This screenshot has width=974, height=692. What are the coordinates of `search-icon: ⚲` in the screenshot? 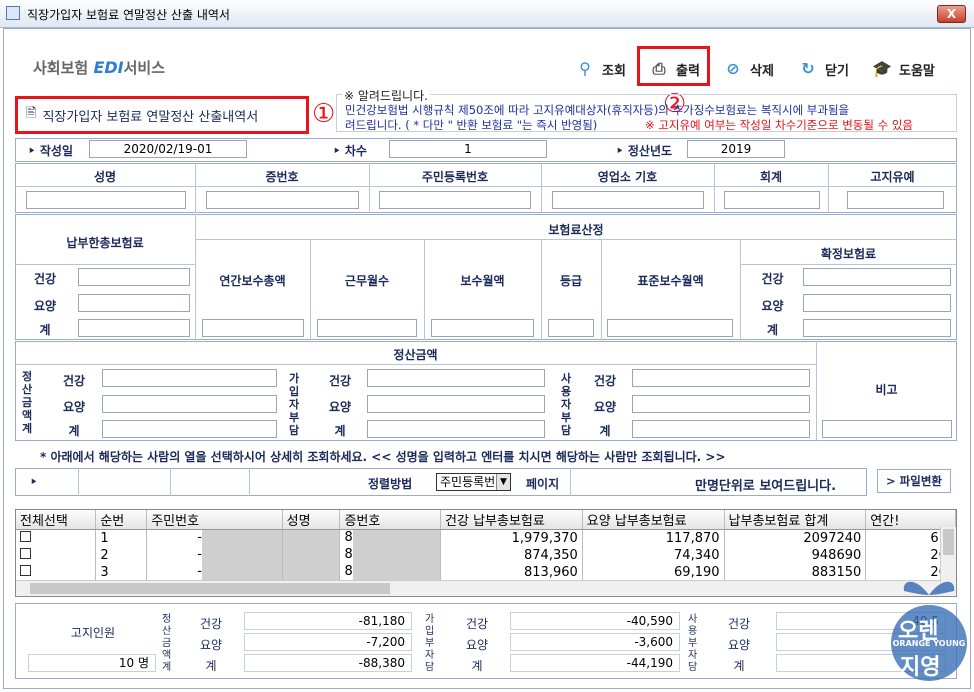 It's located at (585, 68).